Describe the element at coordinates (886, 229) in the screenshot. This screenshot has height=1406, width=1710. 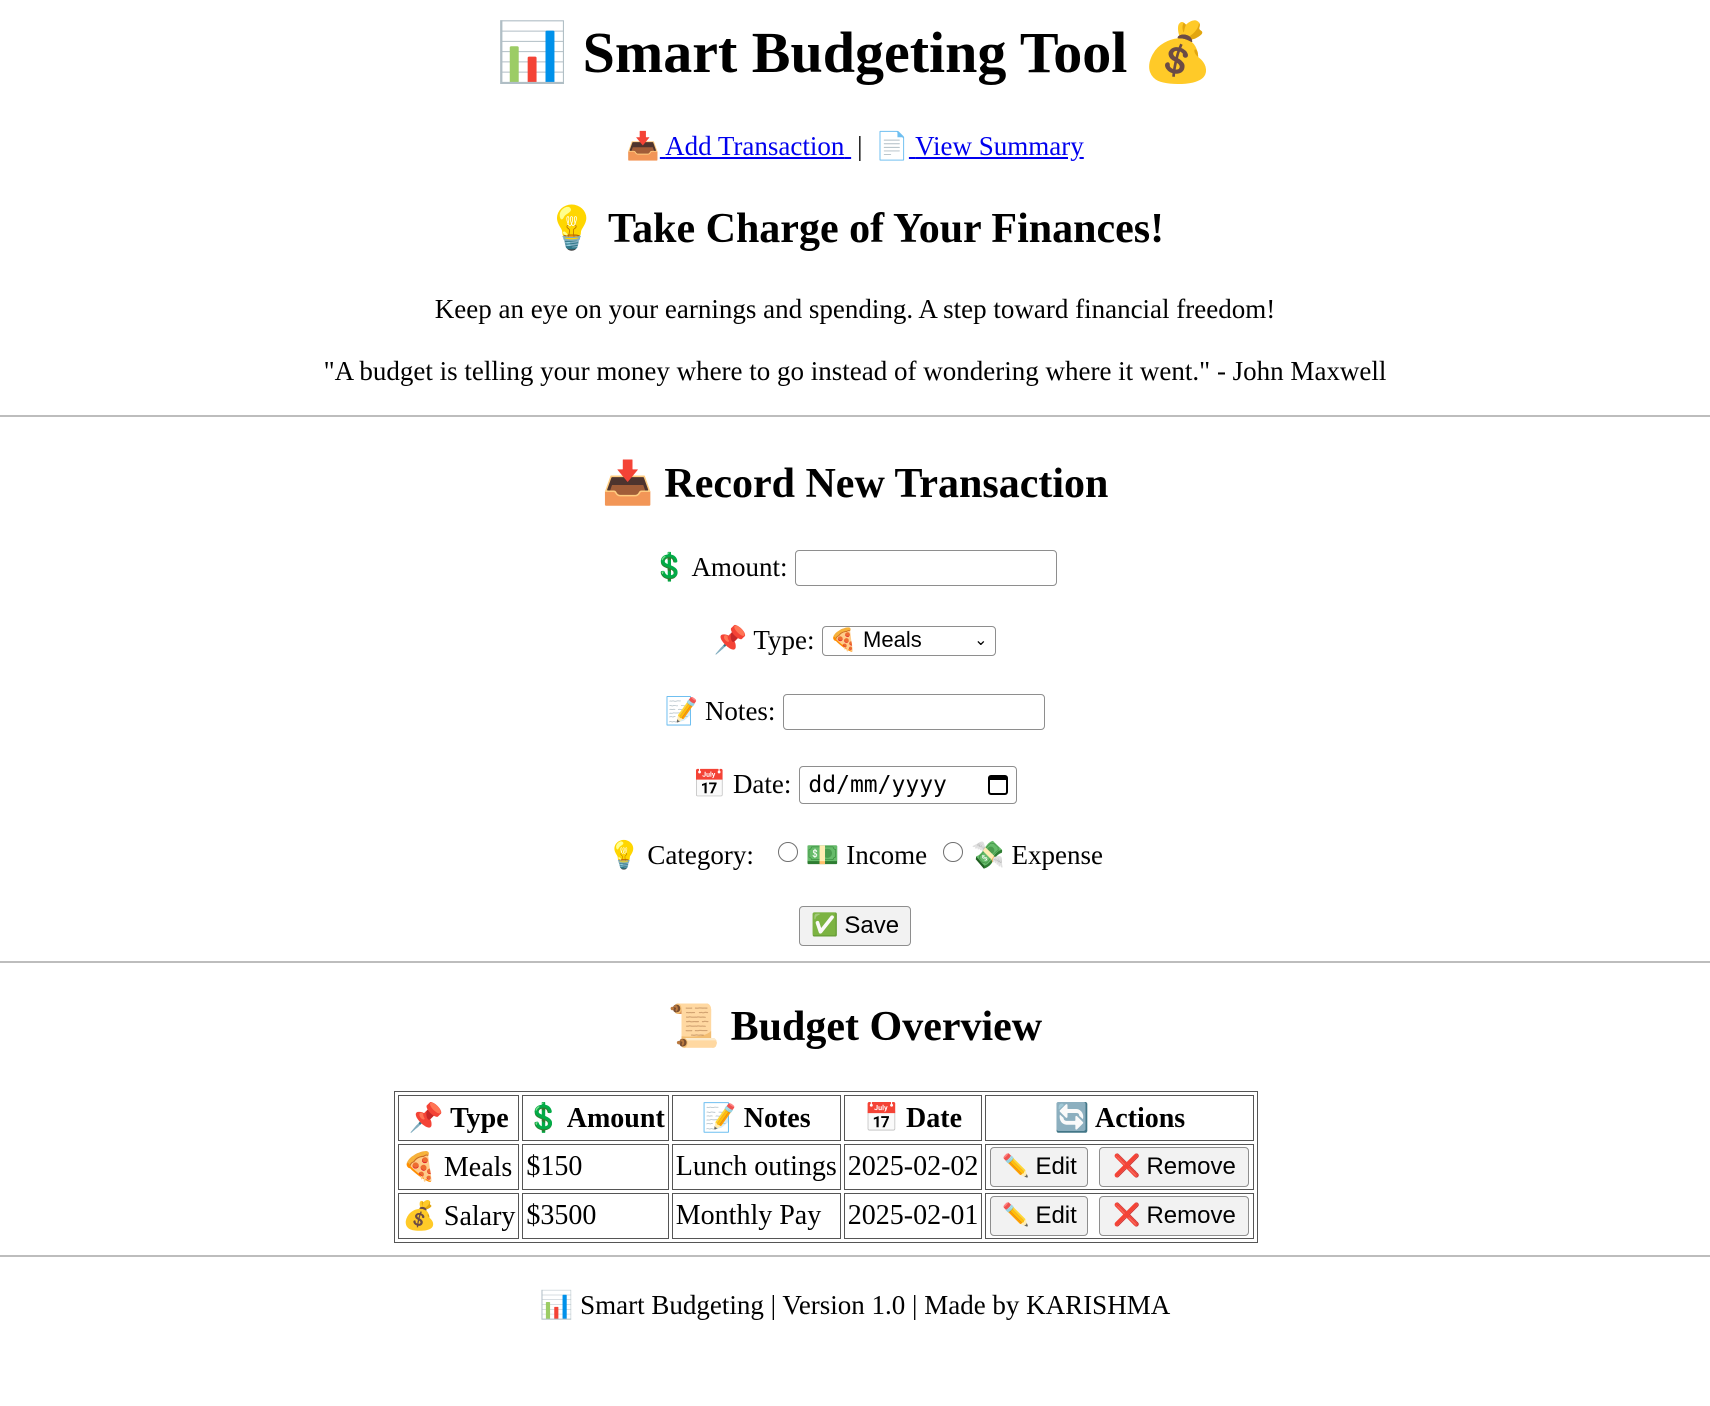
I see `intro-heading-text: Take Charge of Your Finances!` at that location.